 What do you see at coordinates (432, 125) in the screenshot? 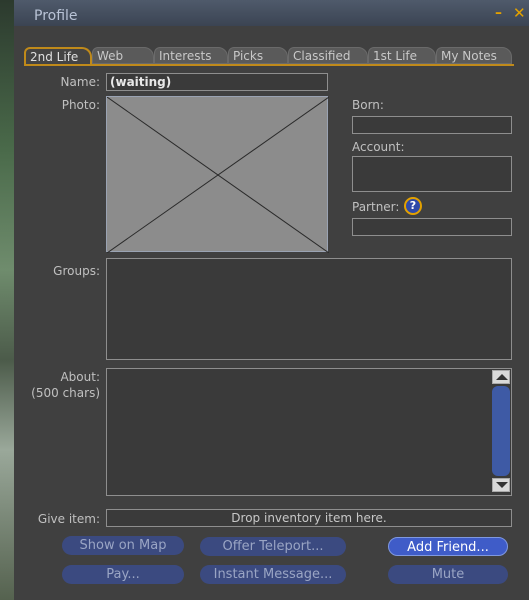
I see `born-field` at bounding box center [432, 125].